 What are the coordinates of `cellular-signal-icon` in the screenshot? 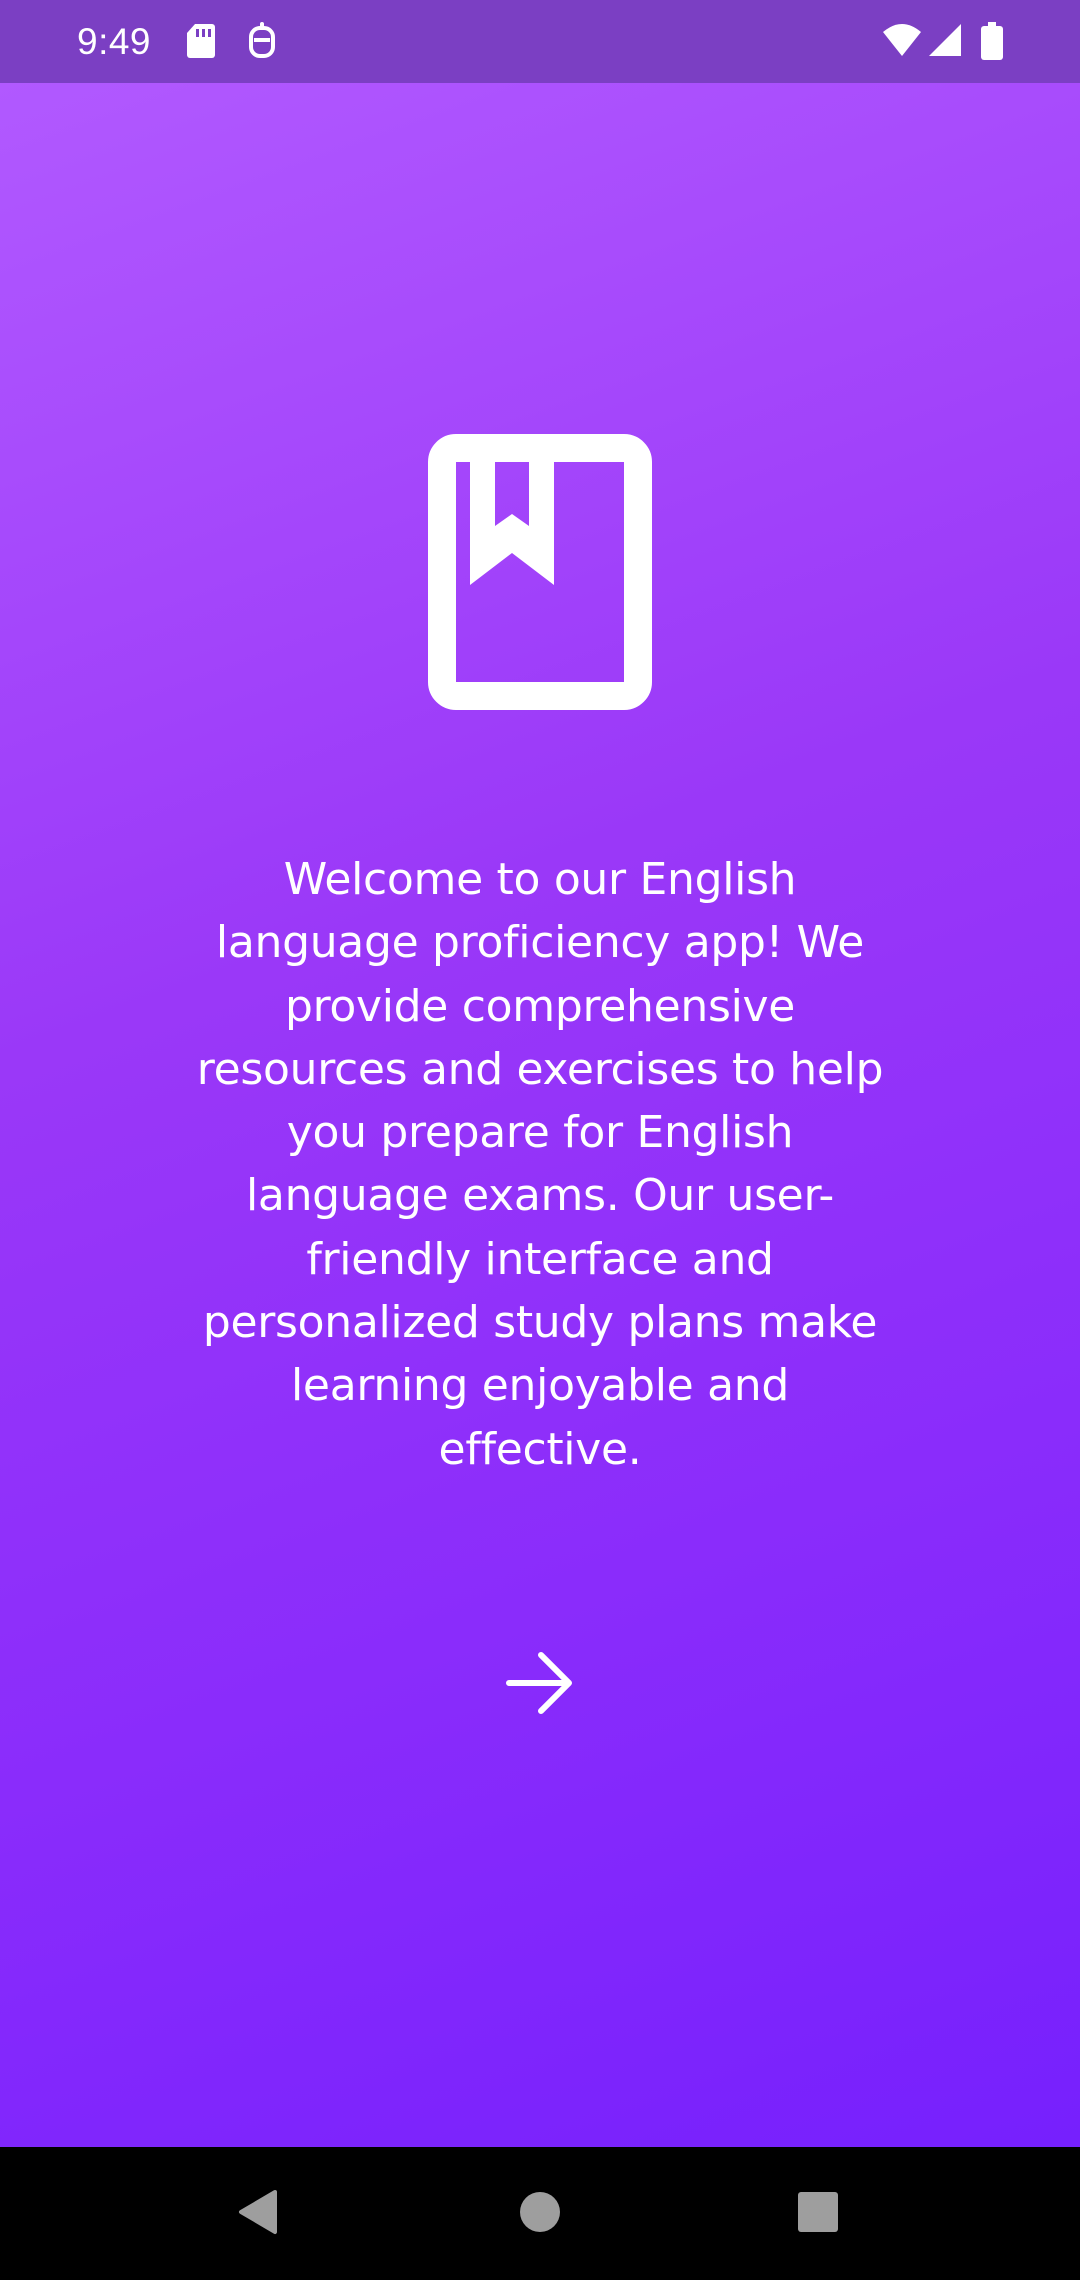 It's located at (945, 43).